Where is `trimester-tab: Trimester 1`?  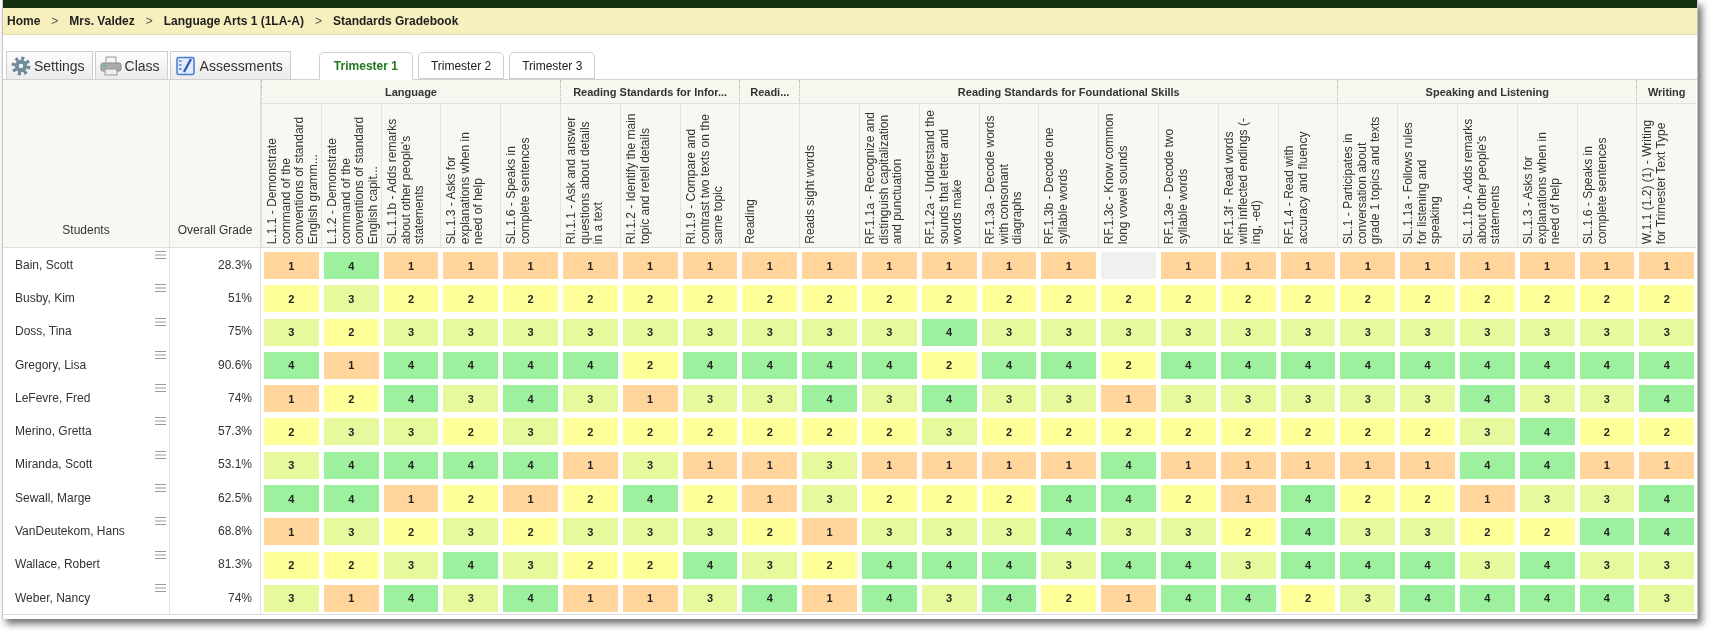 trimester-tab: Trimester 1 is located at coordinates (365, 66).